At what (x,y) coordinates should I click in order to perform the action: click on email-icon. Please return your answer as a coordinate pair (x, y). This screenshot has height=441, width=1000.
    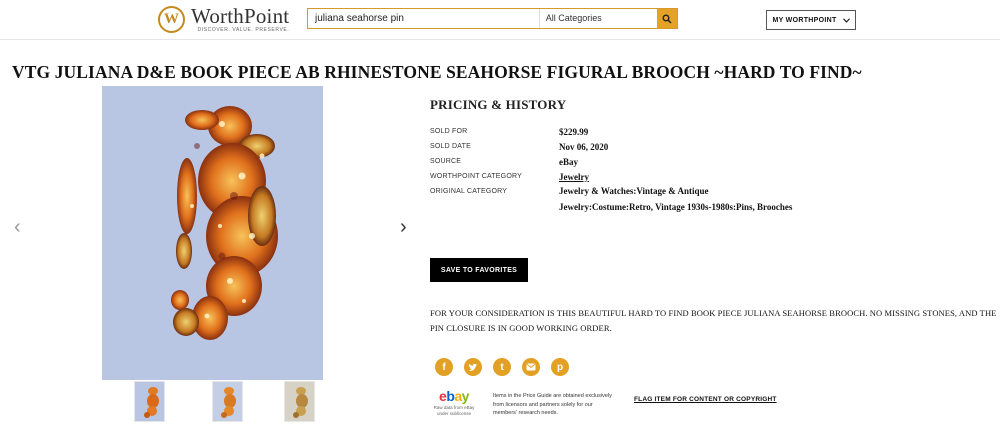
    Looking at the image, I should click on (531, 367).